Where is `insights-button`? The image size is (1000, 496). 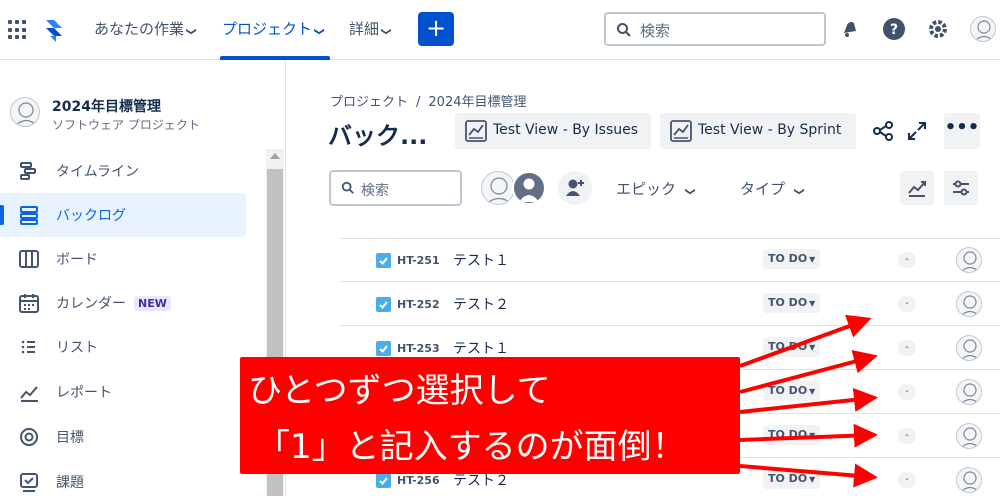 insights-button is located at coordinates (917, 188).